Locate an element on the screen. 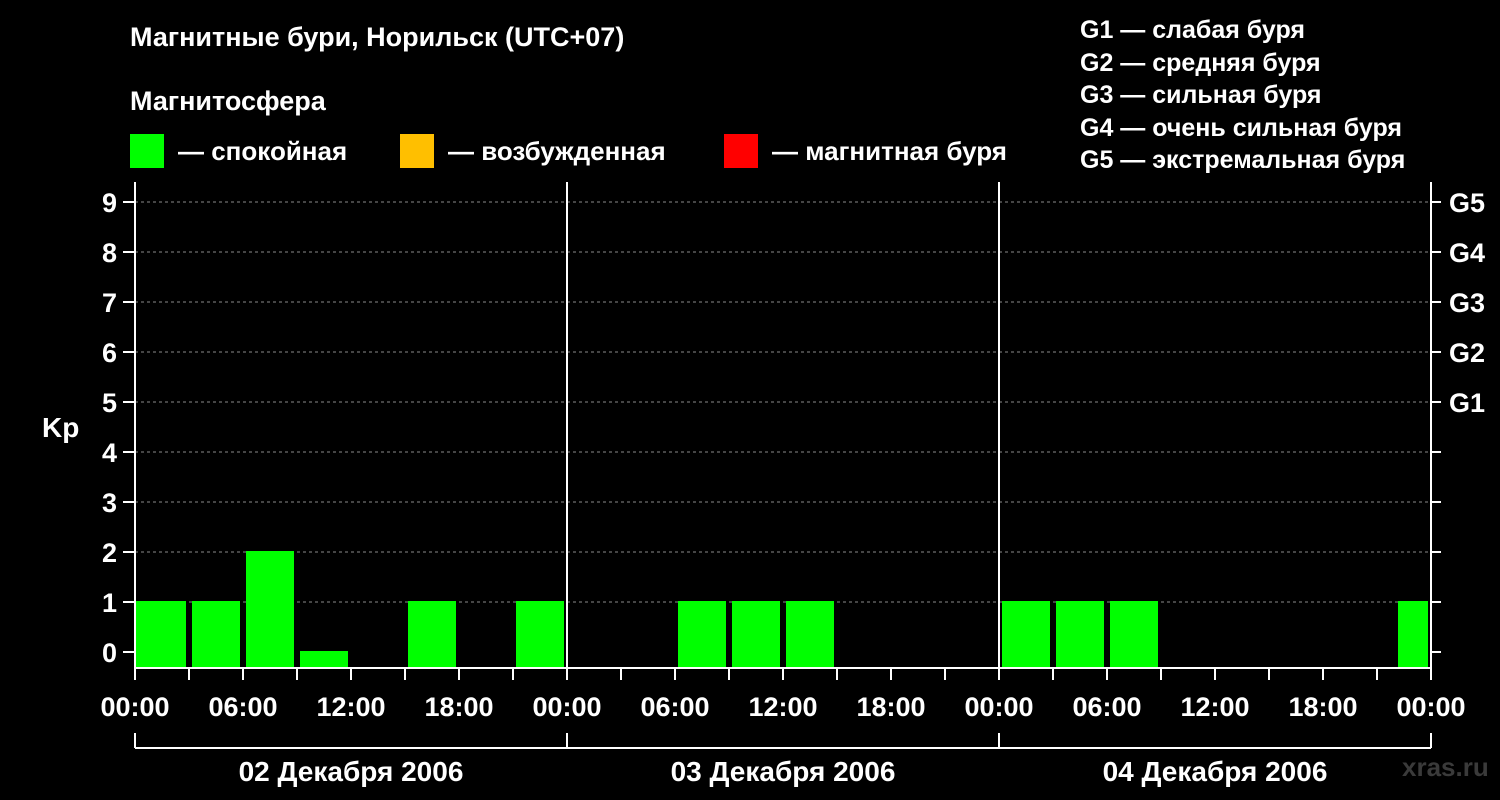 The image size is (1500, 800). y-tick-label: 7 is located at coordinates (109, 303).